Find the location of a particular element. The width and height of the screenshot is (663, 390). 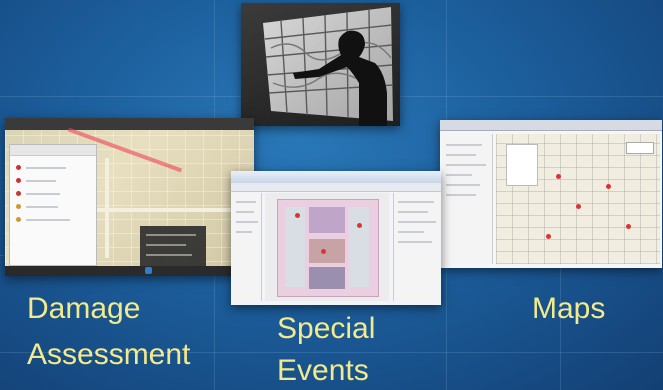

window-titlebar is located at coordinates (551, 125).